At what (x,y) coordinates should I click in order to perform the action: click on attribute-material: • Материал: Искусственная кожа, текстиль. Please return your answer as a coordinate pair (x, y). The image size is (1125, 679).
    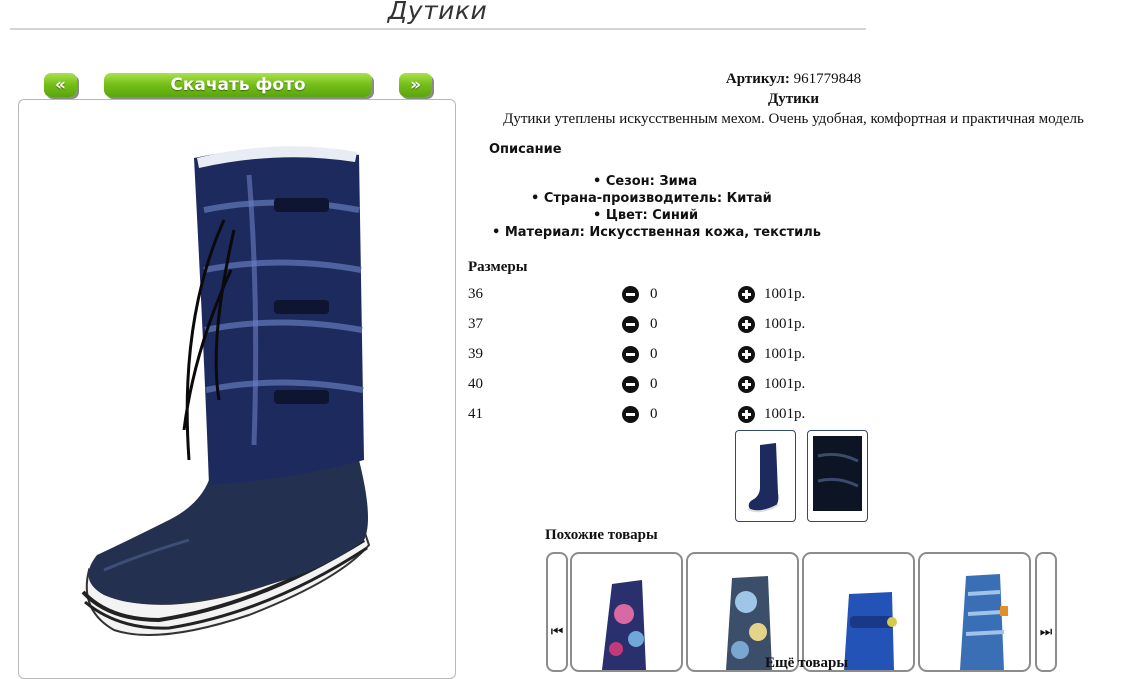
    Looking at the image, I should click on (657, 232).